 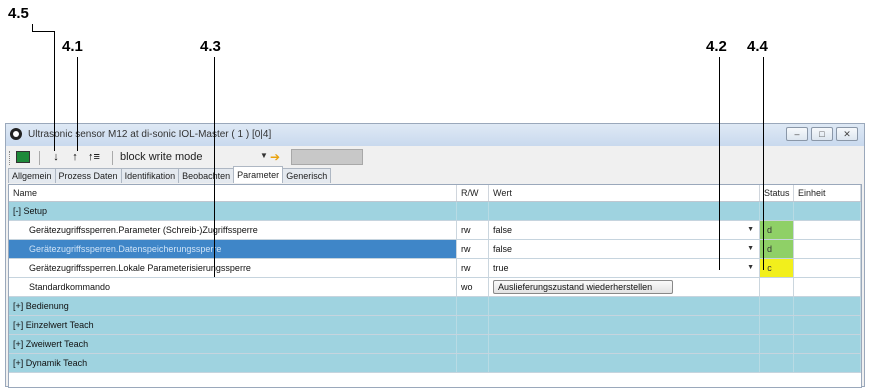 What do you see at coordinates (233, 344) in the screenshot?
I see `group-label: [+] Zweiwert Teach` at bounding box center [233, 344].